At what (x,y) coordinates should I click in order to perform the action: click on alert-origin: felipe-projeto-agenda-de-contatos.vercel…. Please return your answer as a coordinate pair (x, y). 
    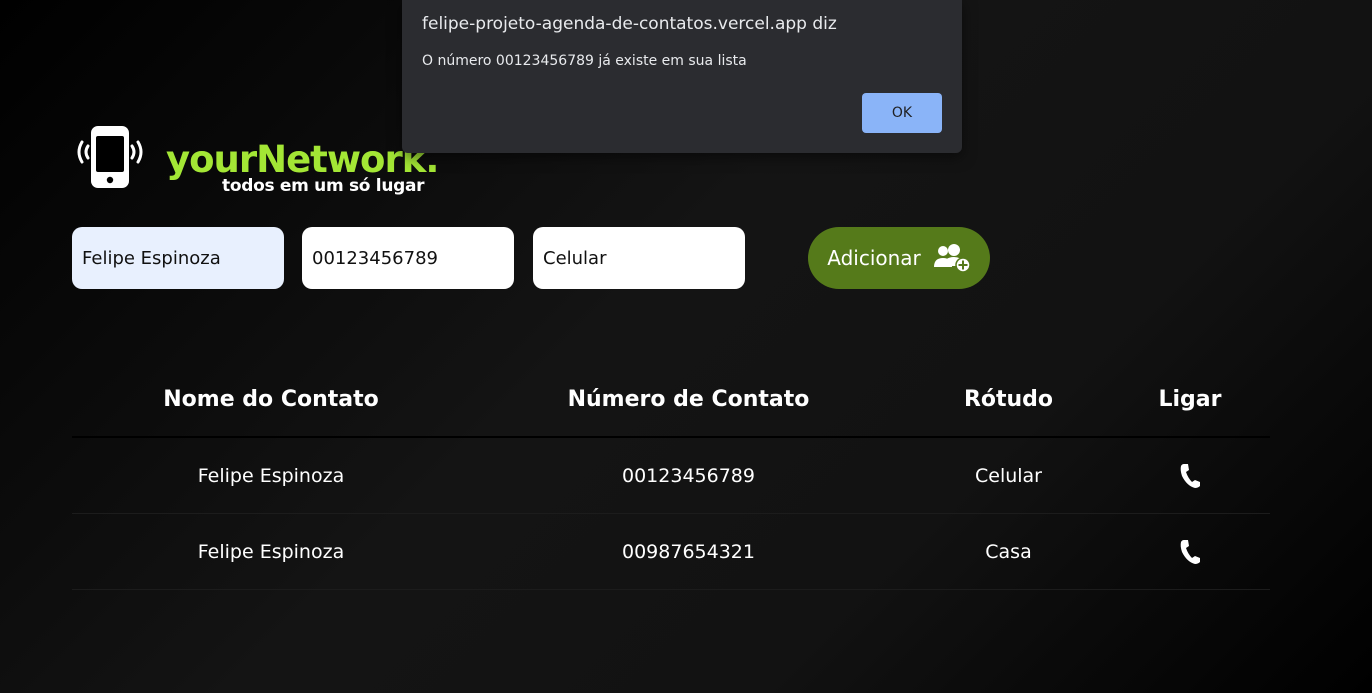
    Looking at the image, I should click on (629, 24).